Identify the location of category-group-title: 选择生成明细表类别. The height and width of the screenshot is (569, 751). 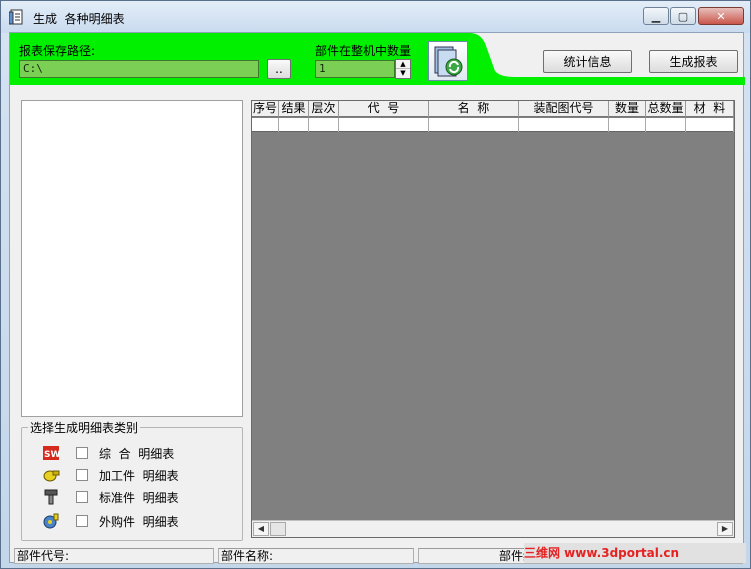
(84, 427).